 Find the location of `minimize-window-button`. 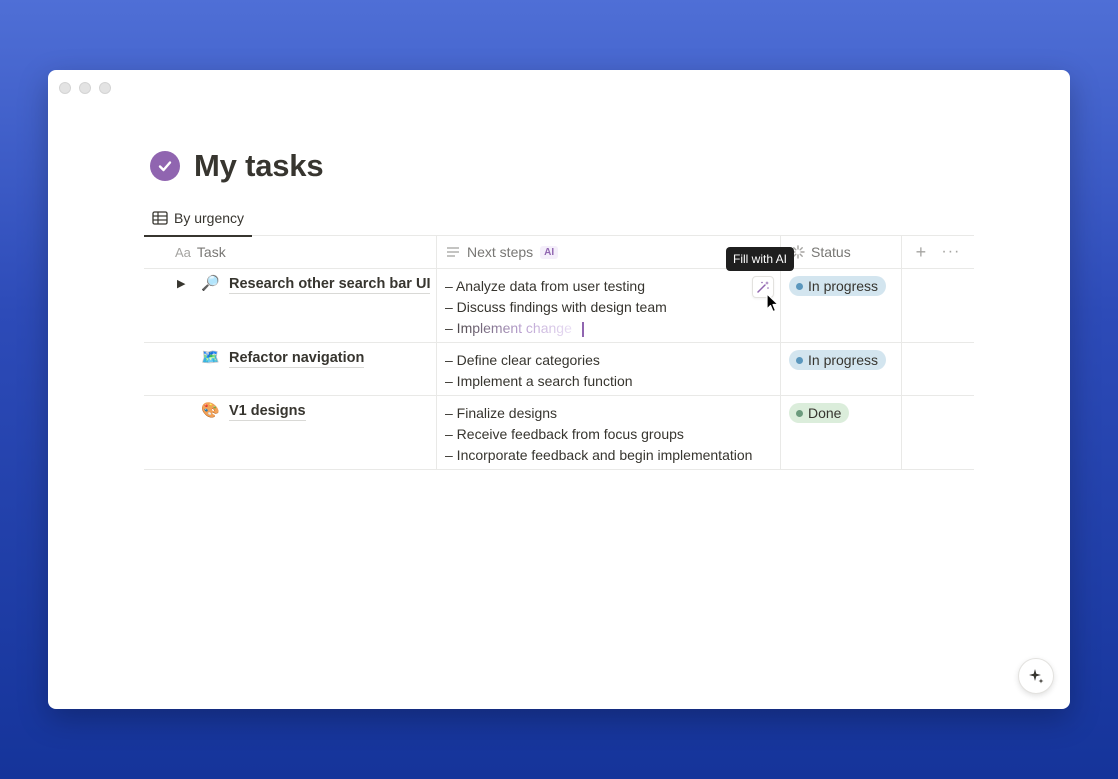

minimize-window-button is located at coordinates (85, 88).